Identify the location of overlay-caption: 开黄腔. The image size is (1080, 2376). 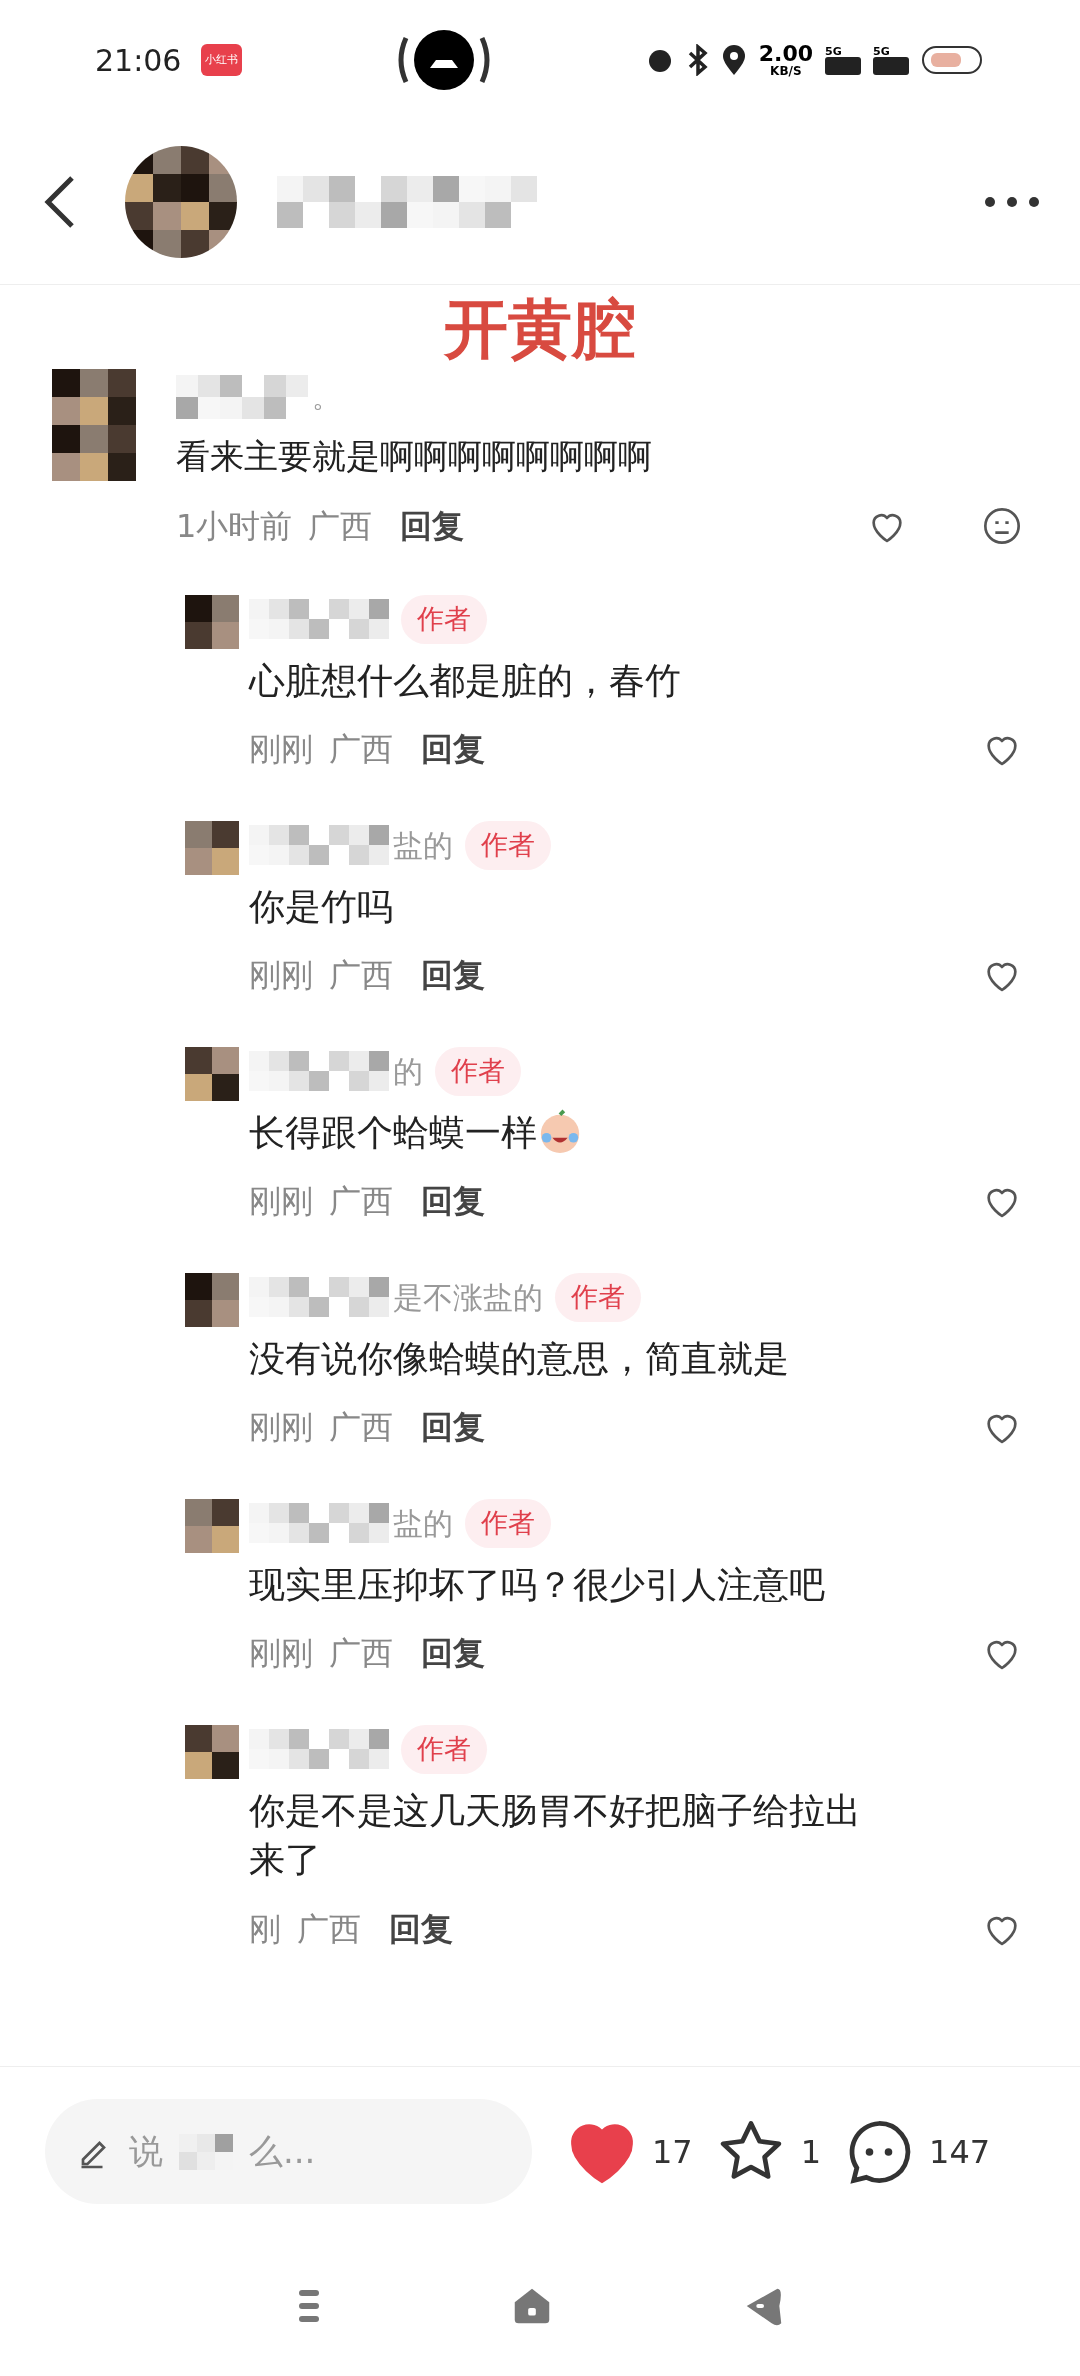
(540, 329).